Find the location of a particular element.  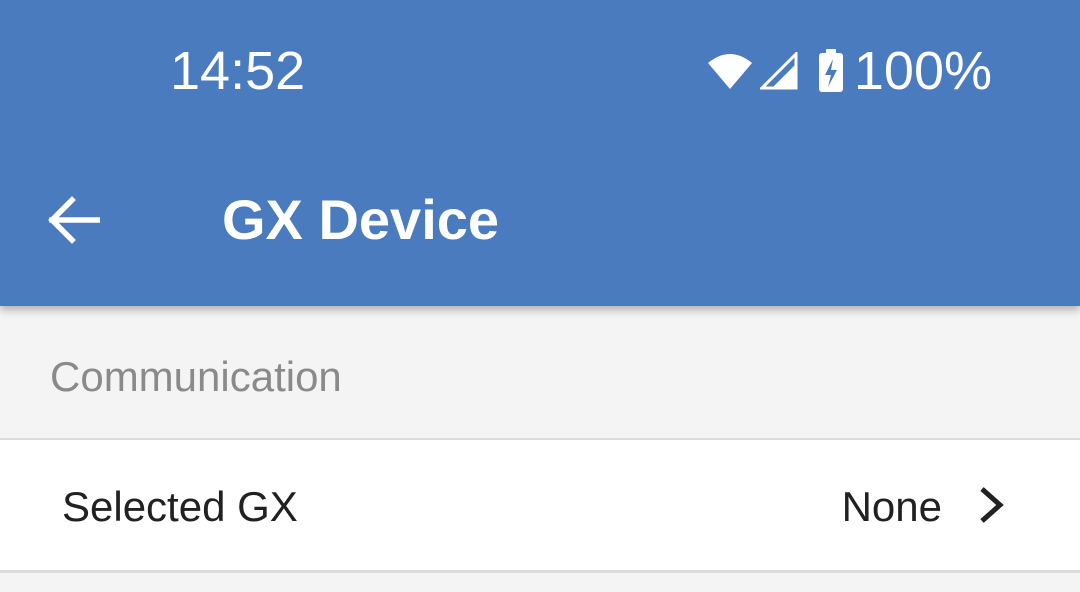

row-value: None is located at coordinates (891, 506).